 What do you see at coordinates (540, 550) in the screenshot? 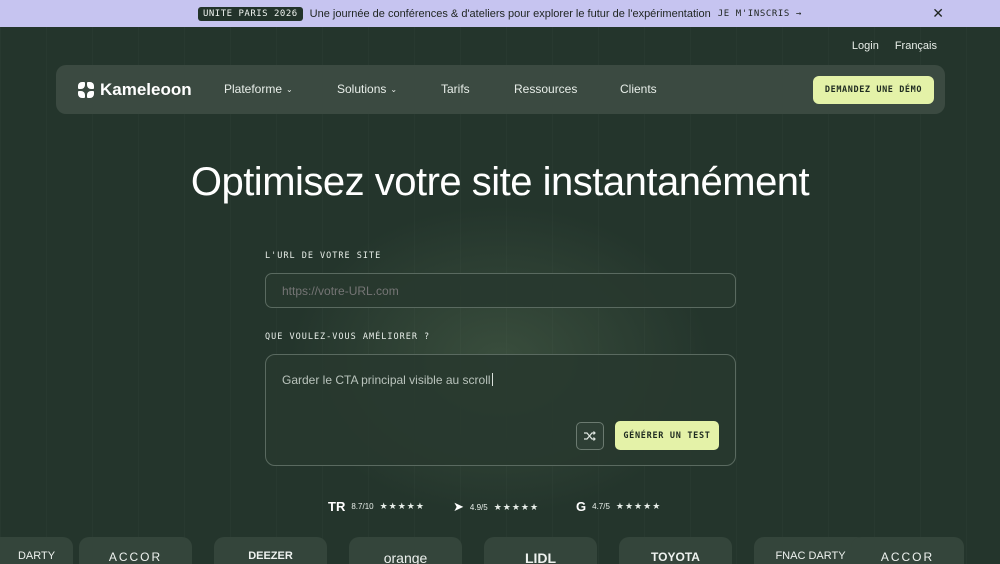
I see `client-logo-lidl: LIDL` at bounding box center [540, 550].